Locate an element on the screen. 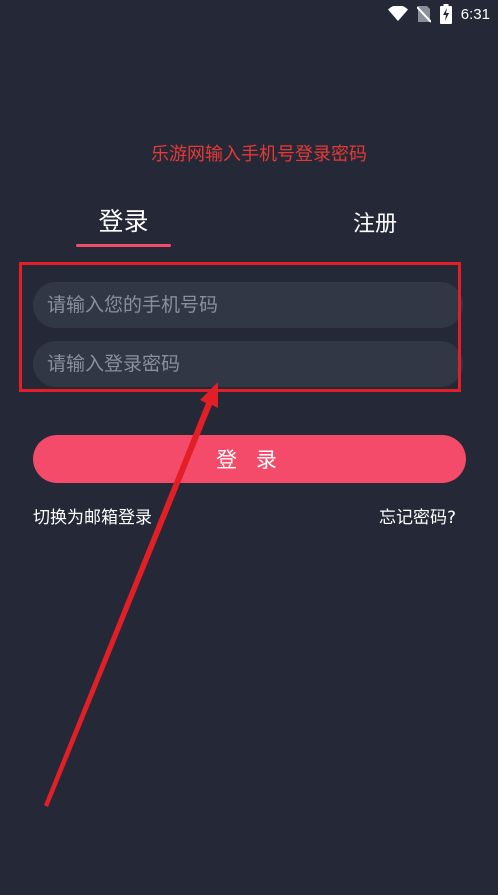  status-bar: 6:31 is located at coordinates (249, 14).